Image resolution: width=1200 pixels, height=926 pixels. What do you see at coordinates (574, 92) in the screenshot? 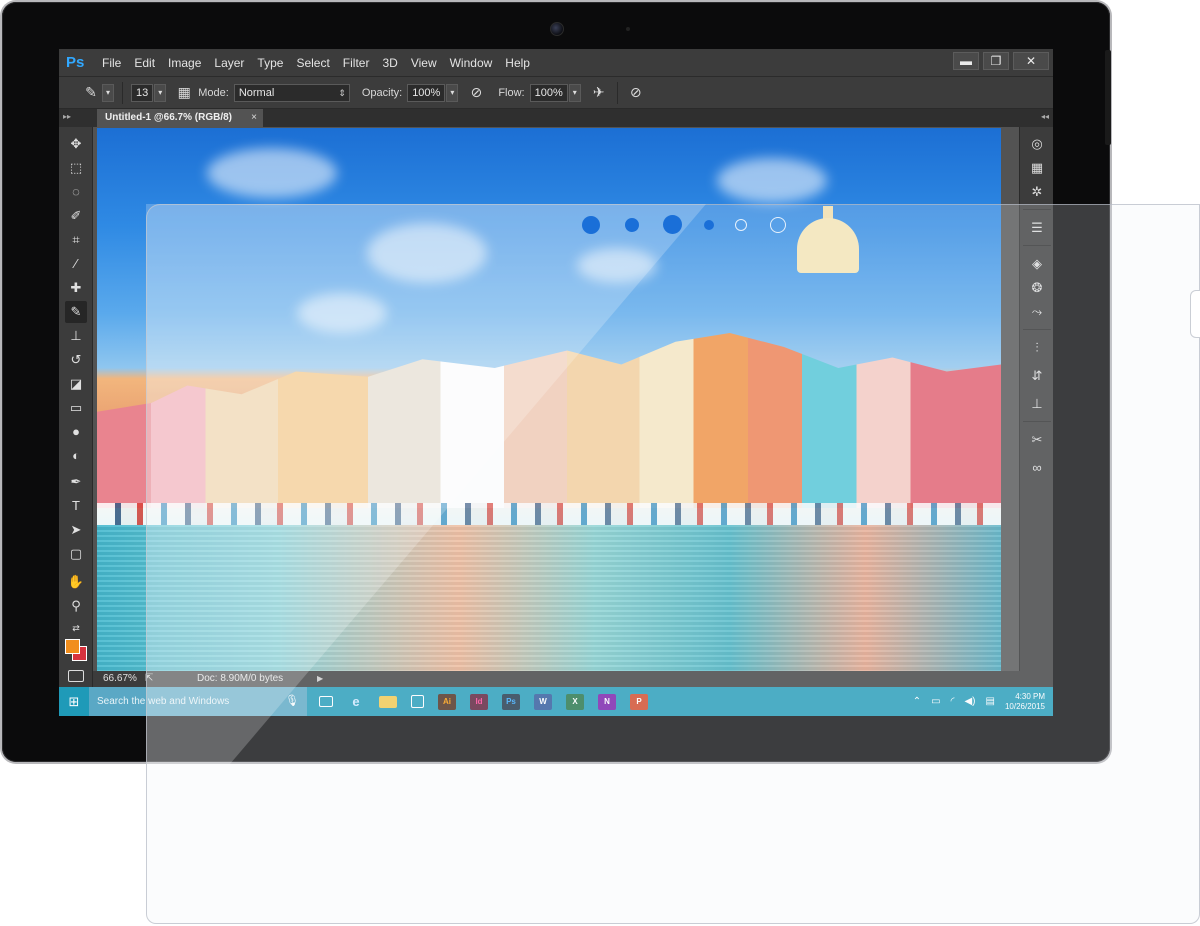
I see `flow-dropdown-icon: ▾` at bounding box center [574, 92].